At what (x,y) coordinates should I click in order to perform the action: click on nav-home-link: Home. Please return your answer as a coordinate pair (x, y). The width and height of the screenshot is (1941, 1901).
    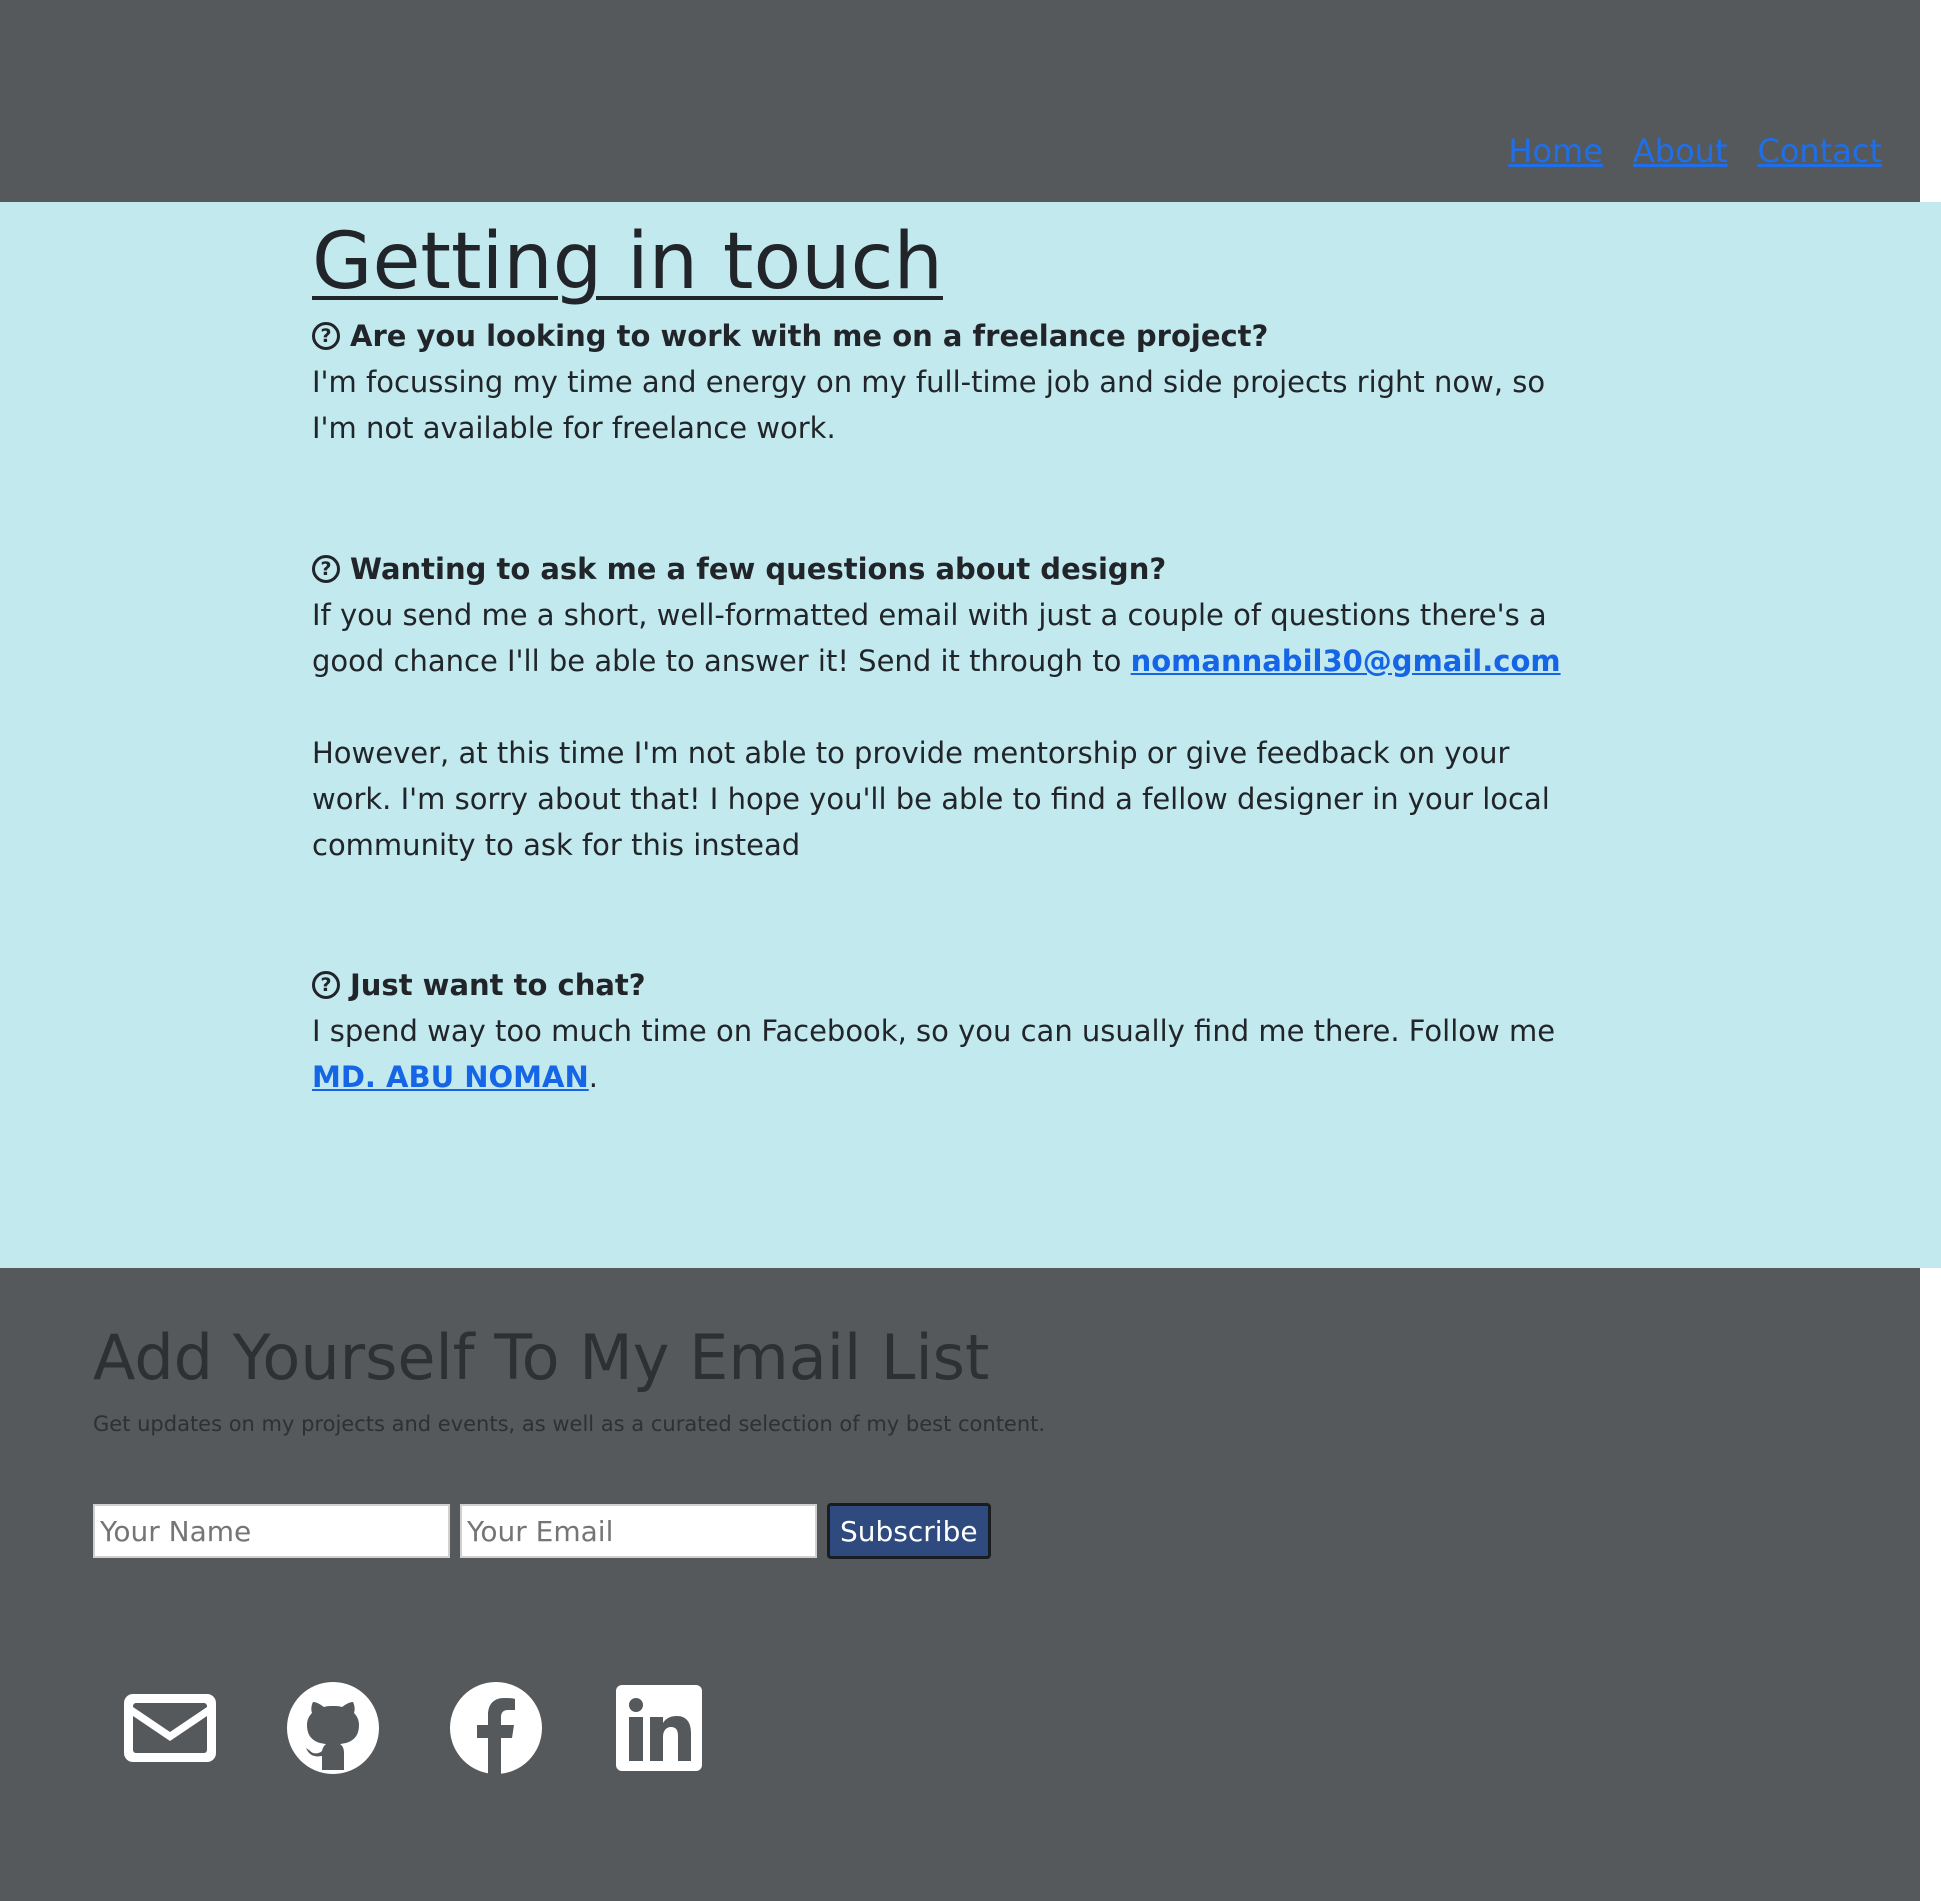
    Looking at the image, I should click on (1555, 151).